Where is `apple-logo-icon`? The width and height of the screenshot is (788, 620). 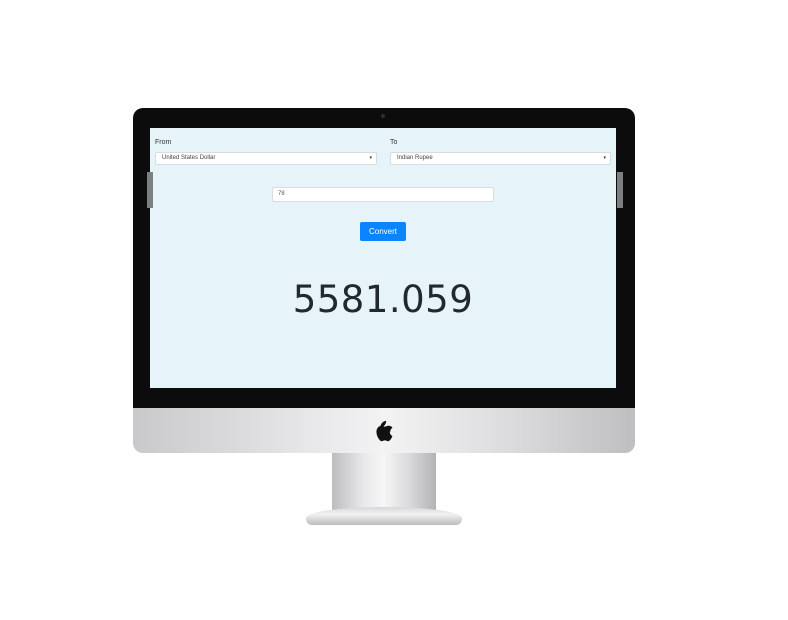
apple-logo-icon is located at coordinates (384, 431).